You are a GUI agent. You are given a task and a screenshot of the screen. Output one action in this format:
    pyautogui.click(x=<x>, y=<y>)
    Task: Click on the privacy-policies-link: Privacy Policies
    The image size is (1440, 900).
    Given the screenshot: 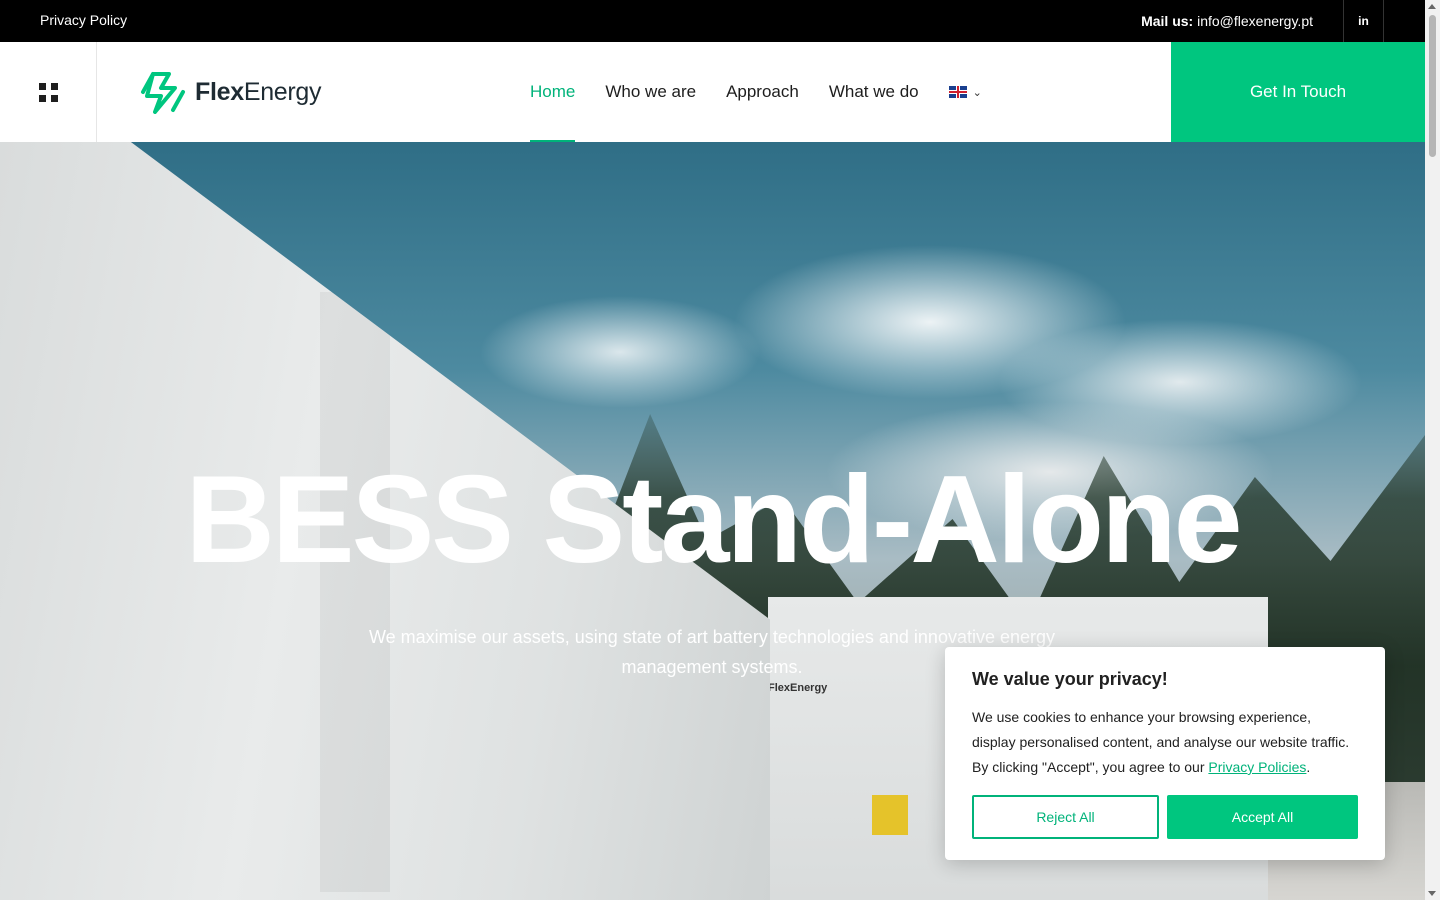 What is the action you would take?
    pyautogui.click(x=1257, y=767)
    